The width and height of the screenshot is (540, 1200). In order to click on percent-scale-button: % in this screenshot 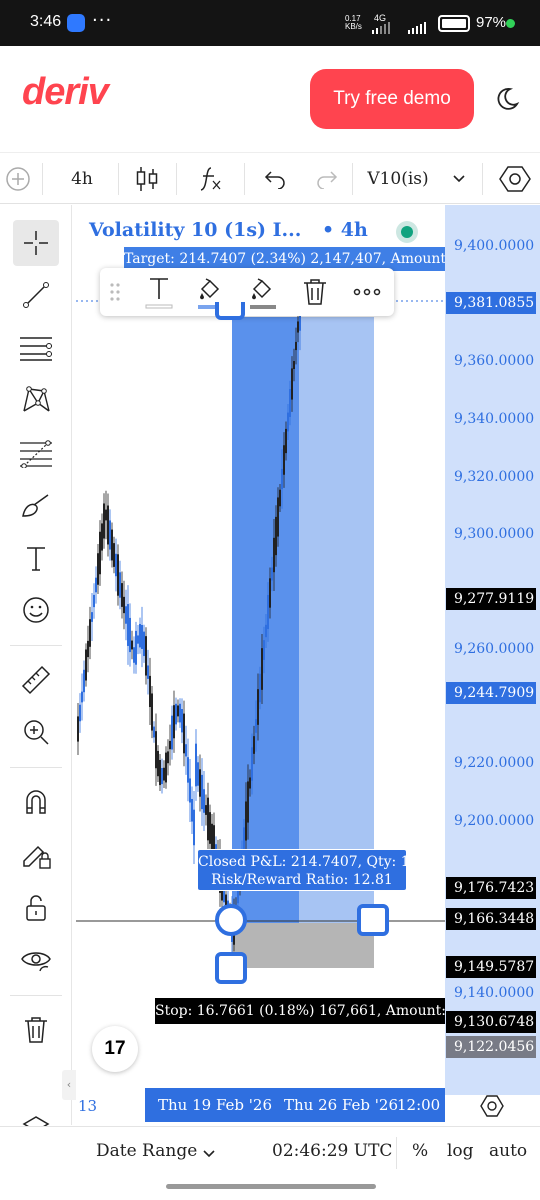, I will do `click(420, 1151)`.